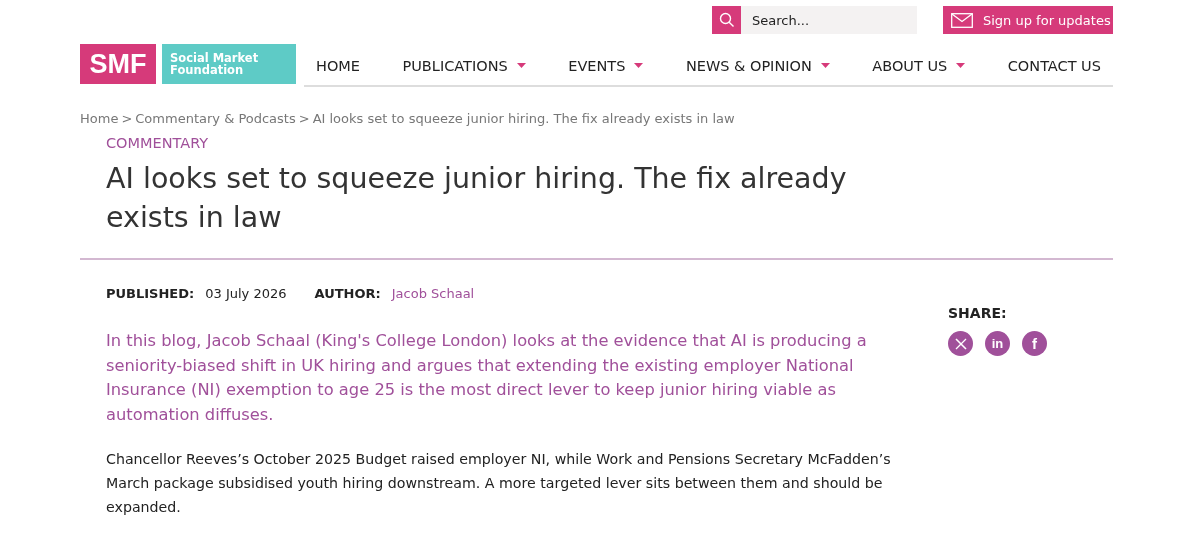 Image resolution: width=1200 pixels, height=546 pixels. Describe the element at coordinates (1054, 65) in the screenshot. I see `nav-link: CONTACT US` at that location.